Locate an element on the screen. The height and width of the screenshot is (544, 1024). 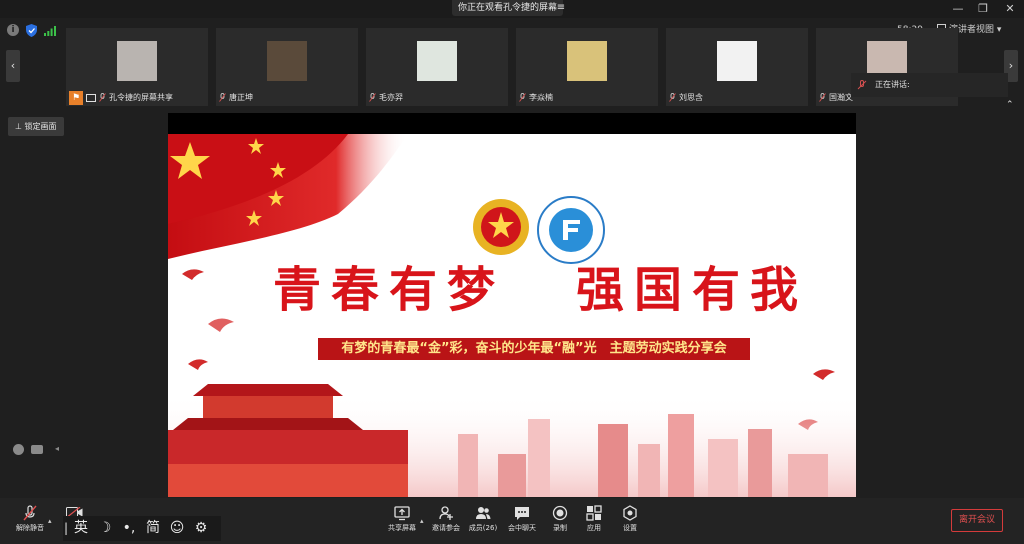
apps-button: 应用 is located at coordinates (594, 519).